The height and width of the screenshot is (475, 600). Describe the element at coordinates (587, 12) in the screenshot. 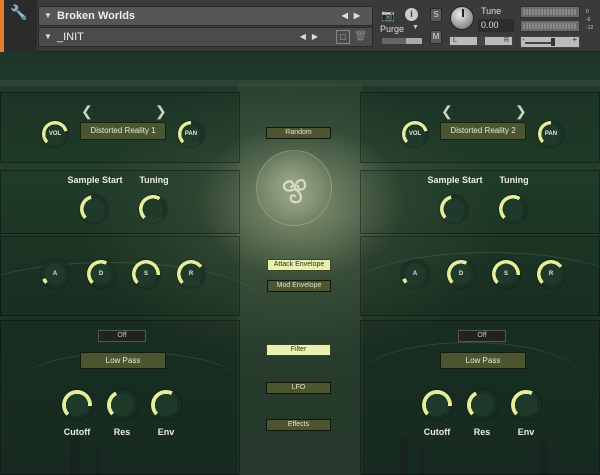

I see `meter-scale-label: 0` at that location.